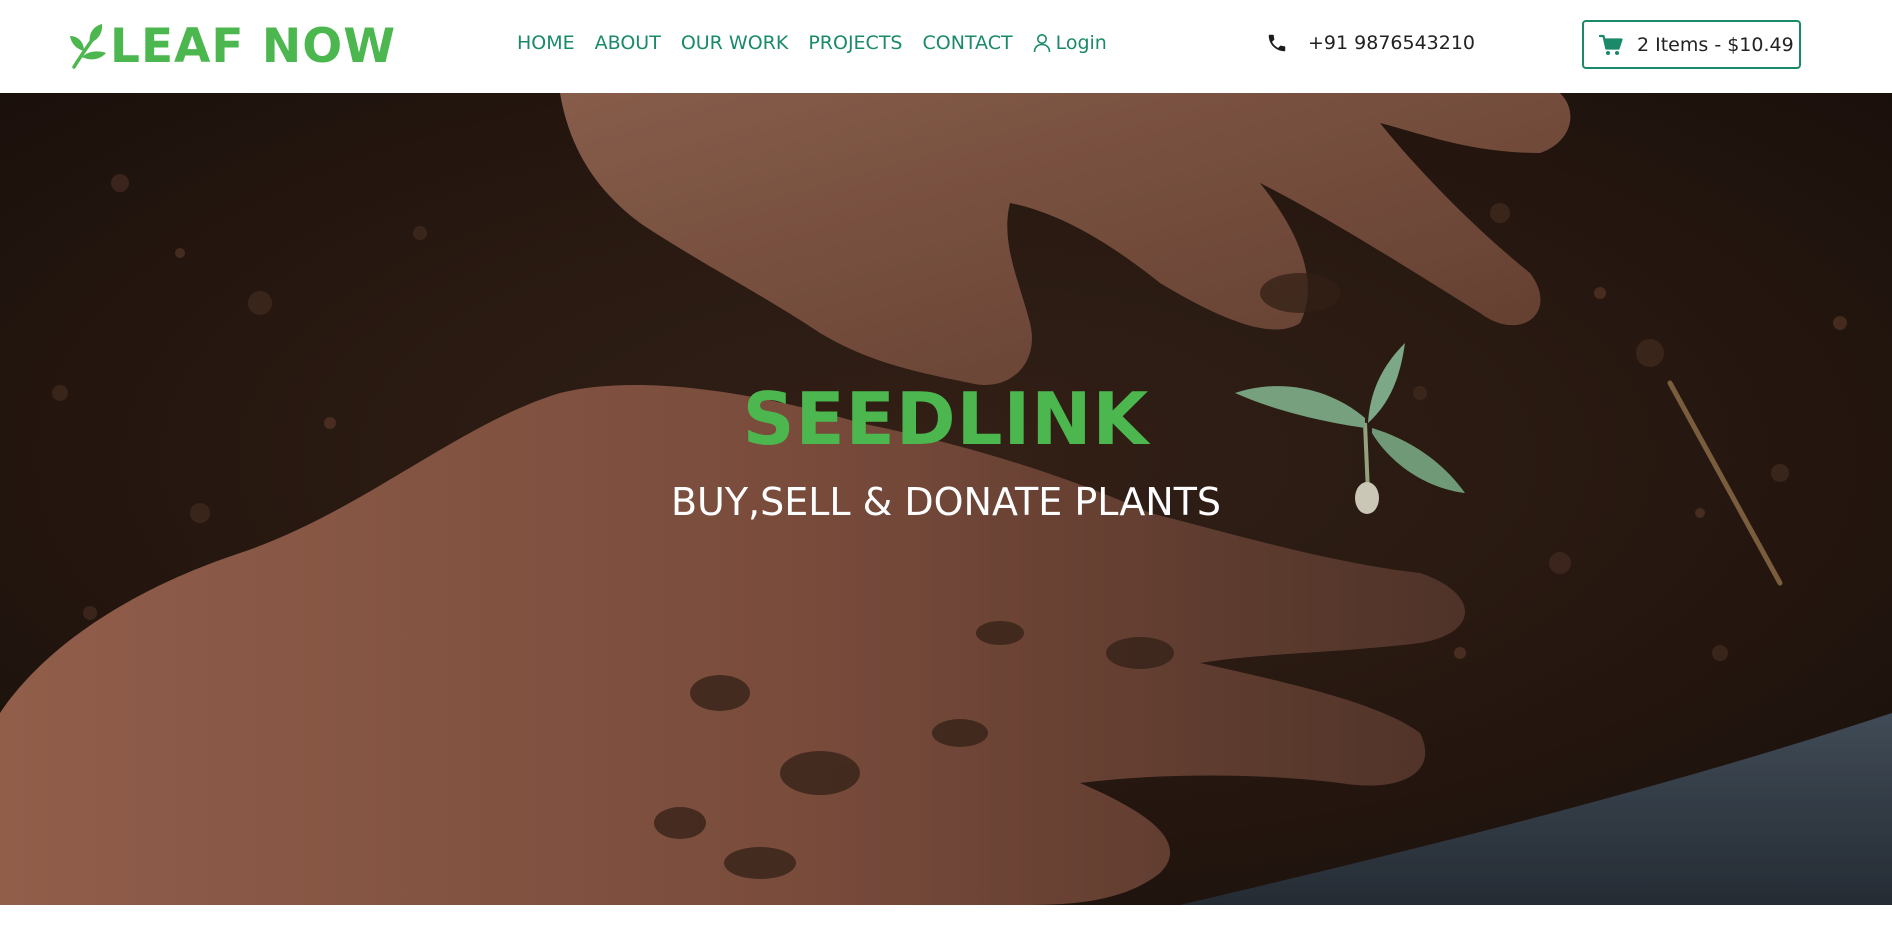 This screenshot has height=946, width=1892. What do you see at coordinates (1715, 44) in the screenshot?
I see `cart-summary: 2 Items - $10.49` at bounding box center [1715, 44].